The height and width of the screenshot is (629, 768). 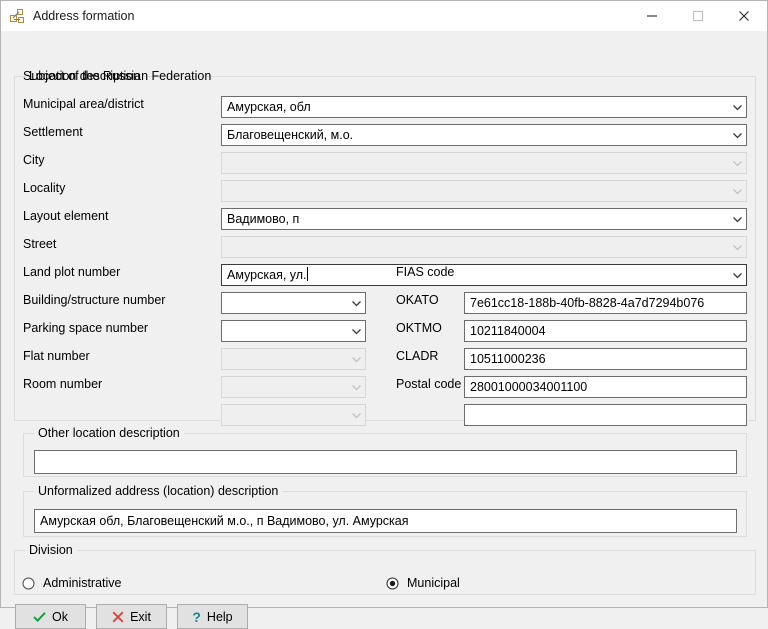 What do you see at coordinates (605, 359) in the screenshot?
I see `input-oktmo: 10511000236` at bounding box center [605, 359].